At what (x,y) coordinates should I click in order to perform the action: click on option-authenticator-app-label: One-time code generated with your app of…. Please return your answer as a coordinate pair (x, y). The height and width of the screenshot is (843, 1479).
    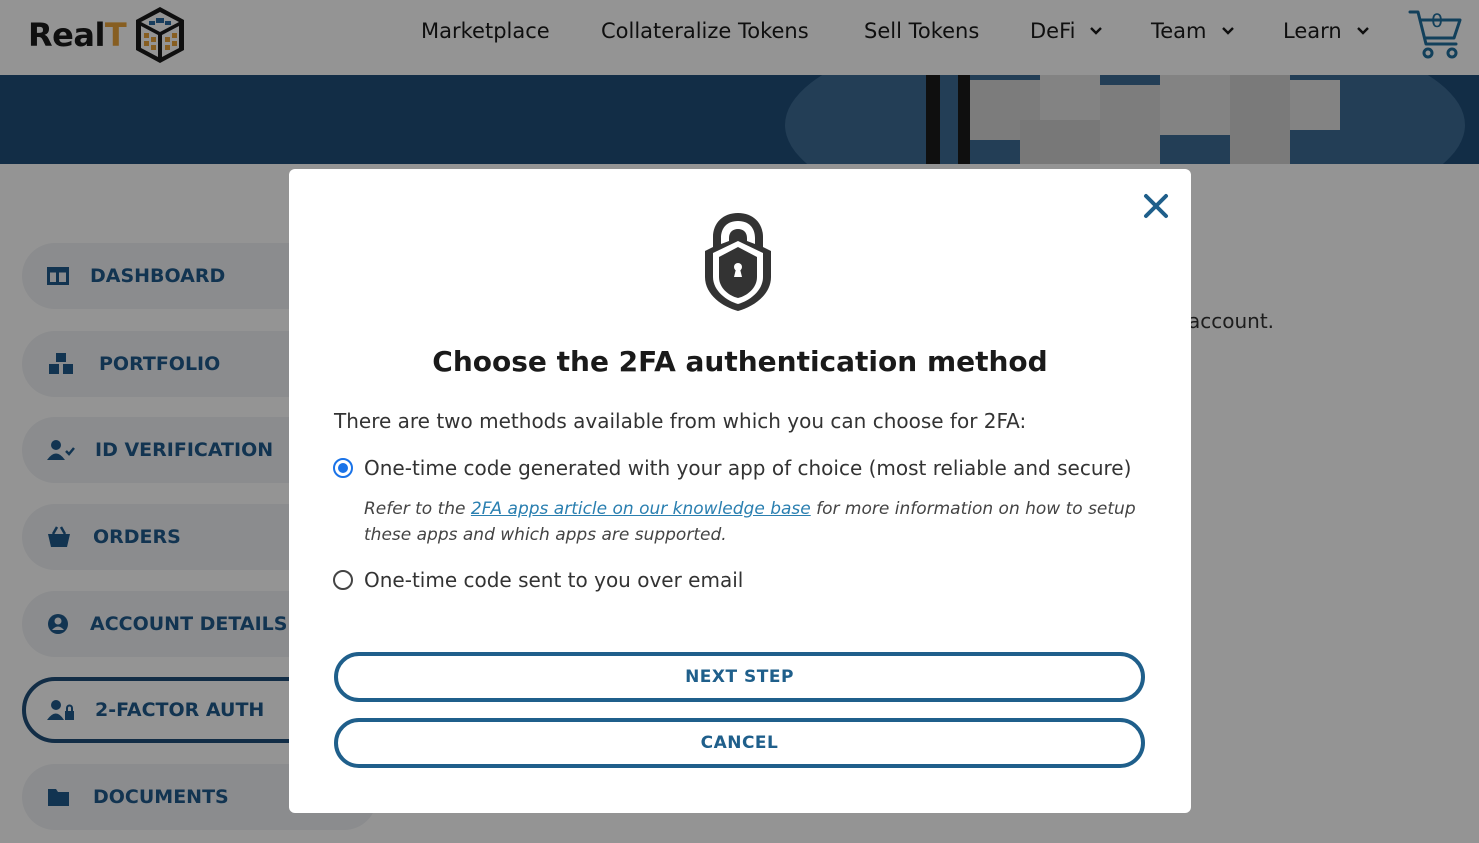
    Looking at the image, I should click on (748, 468).